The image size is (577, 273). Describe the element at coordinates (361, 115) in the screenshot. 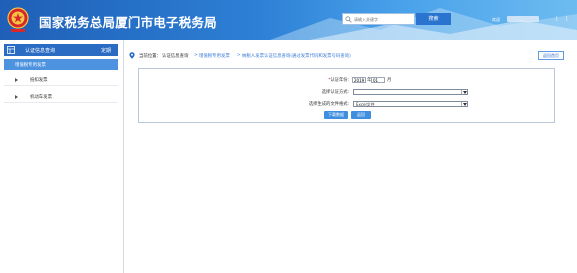

I see `return-button: 返回` at that location.